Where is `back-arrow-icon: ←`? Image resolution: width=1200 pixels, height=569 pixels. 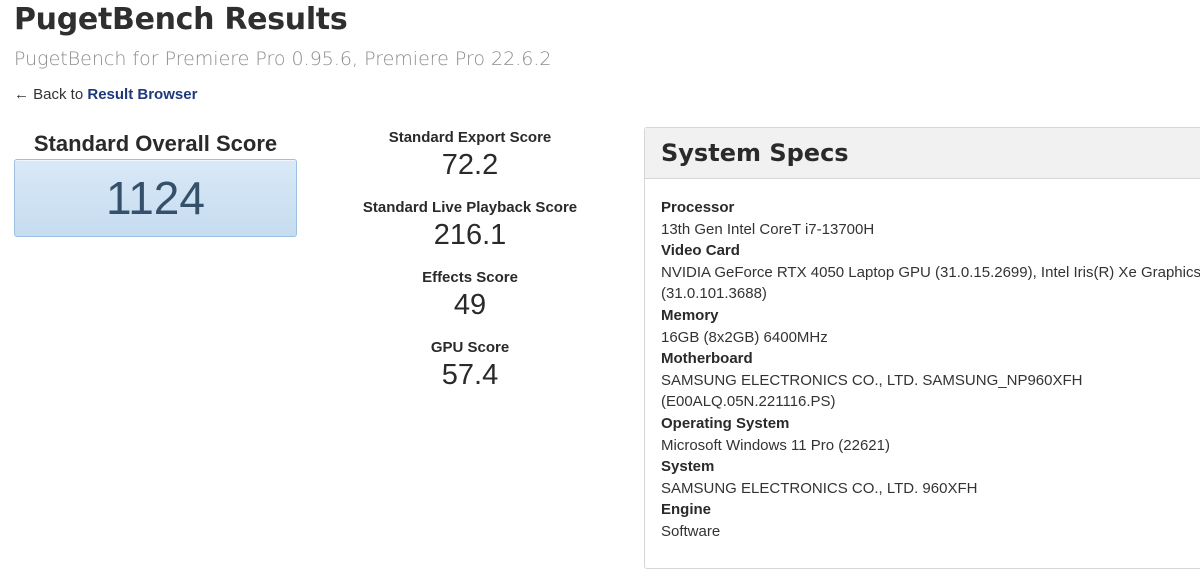
back-arrow-icon: ← is located at coordinates (21, 94).